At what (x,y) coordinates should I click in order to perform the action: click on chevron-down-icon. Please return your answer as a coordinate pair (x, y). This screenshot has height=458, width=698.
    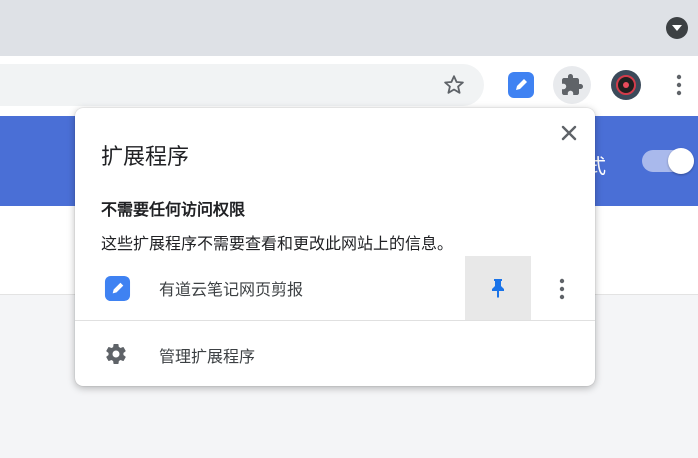
    Looking at the image, I should click on (677, 28).